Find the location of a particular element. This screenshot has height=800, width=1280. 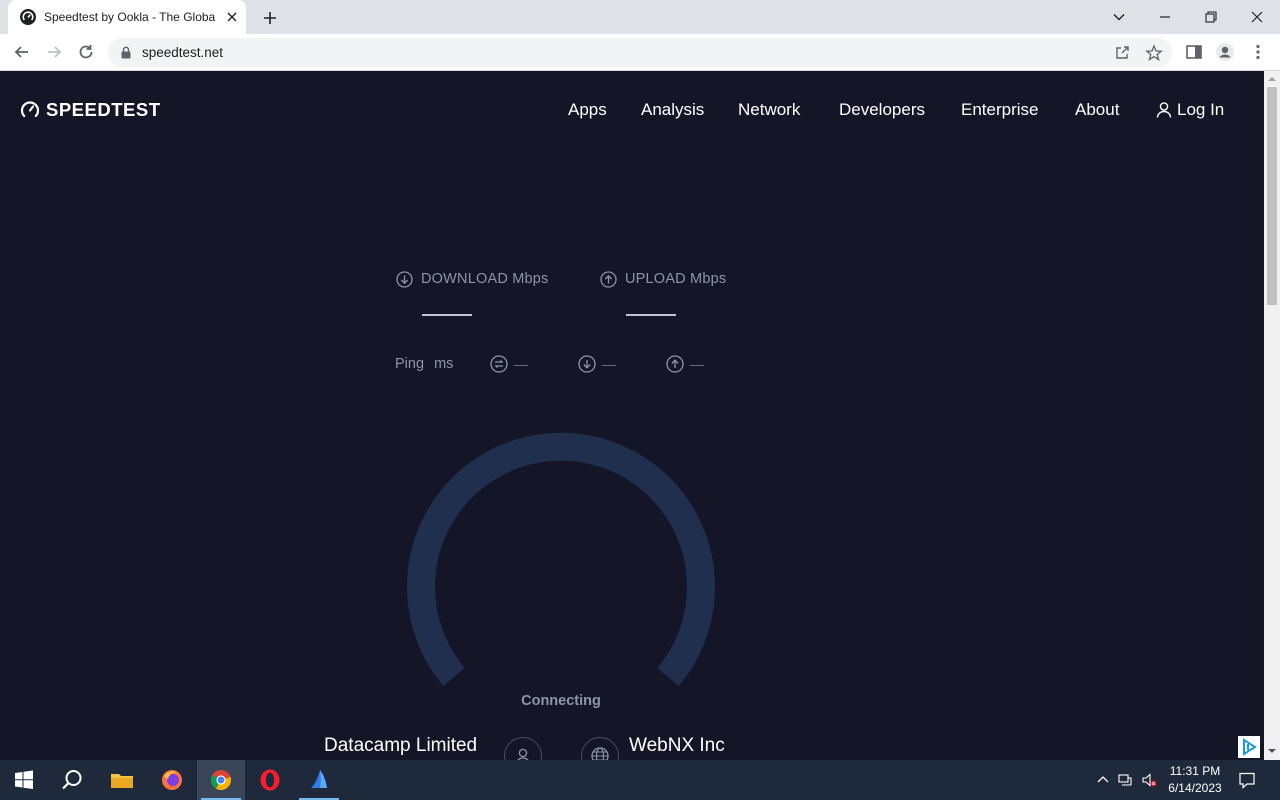

bookmark-star-icon is located at coordinates (1154, 53).